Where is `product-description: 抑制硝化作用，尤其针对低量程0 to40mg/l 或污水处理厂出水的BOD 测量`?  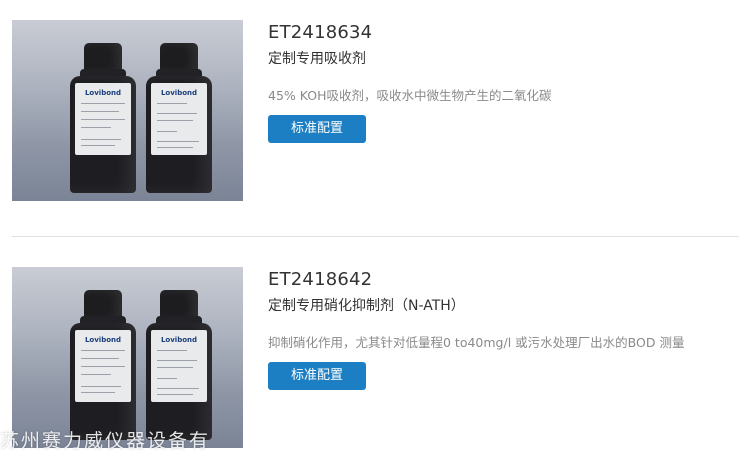
product-description: 抑制硝化作用，尤其针对低量程0 to40mg/l 或污水处理厂出水的BOD 测量 is located at coordinates (476, 342).